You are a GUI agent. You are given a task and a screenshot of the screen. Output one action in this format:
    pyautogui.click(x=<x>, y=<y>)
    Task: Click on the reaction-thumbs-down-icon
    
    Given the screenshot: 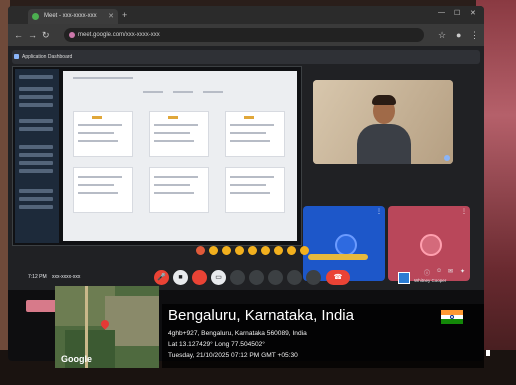 What is the action you would take?
    pyautogui.click(x=304, y=250)
    